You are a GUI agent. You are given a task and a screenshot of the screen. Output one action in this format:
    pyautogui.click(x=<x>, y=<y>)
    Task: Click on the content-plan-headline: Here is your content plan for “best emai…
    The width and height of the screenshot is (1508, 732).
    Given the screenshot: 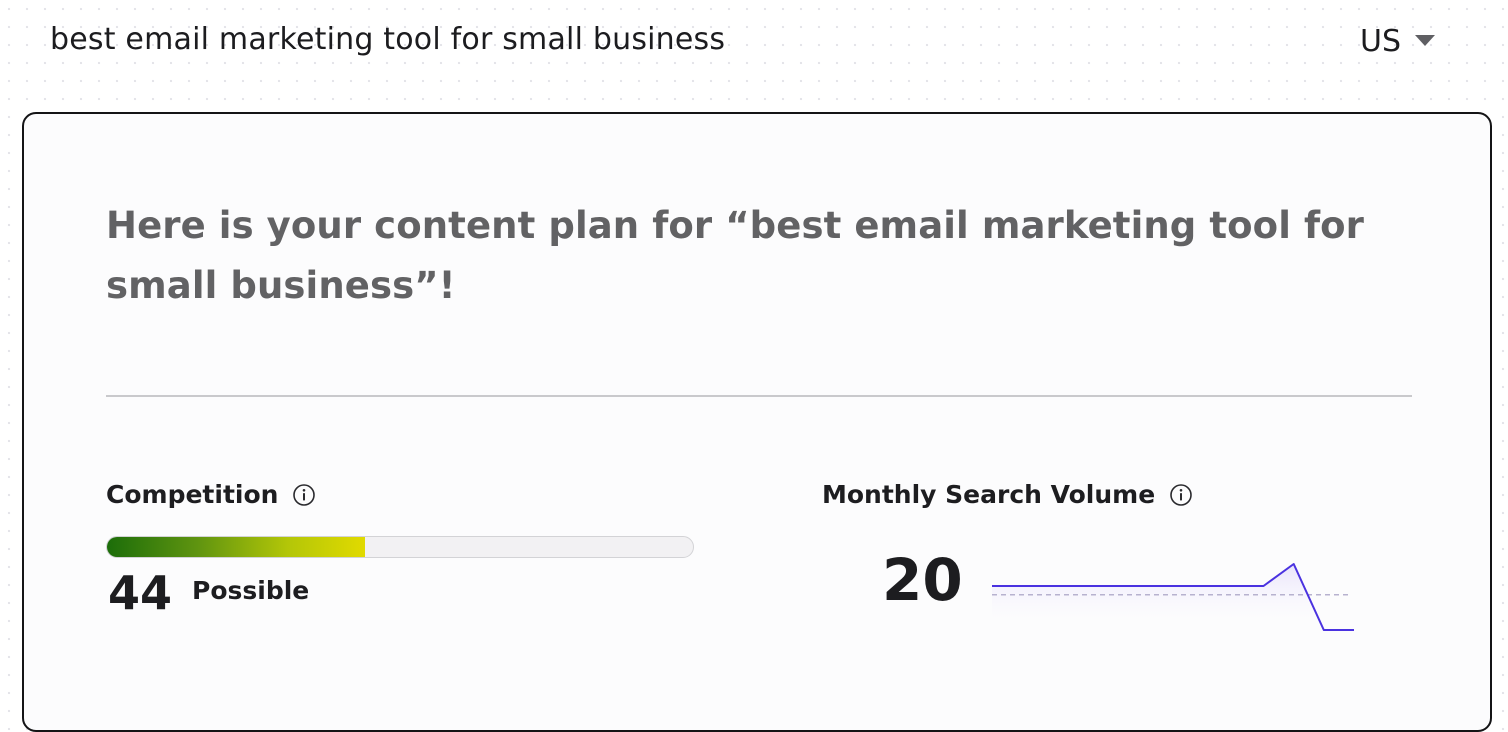 What is the action you would take?
    pyautogui.click(x=736, y=256)
    